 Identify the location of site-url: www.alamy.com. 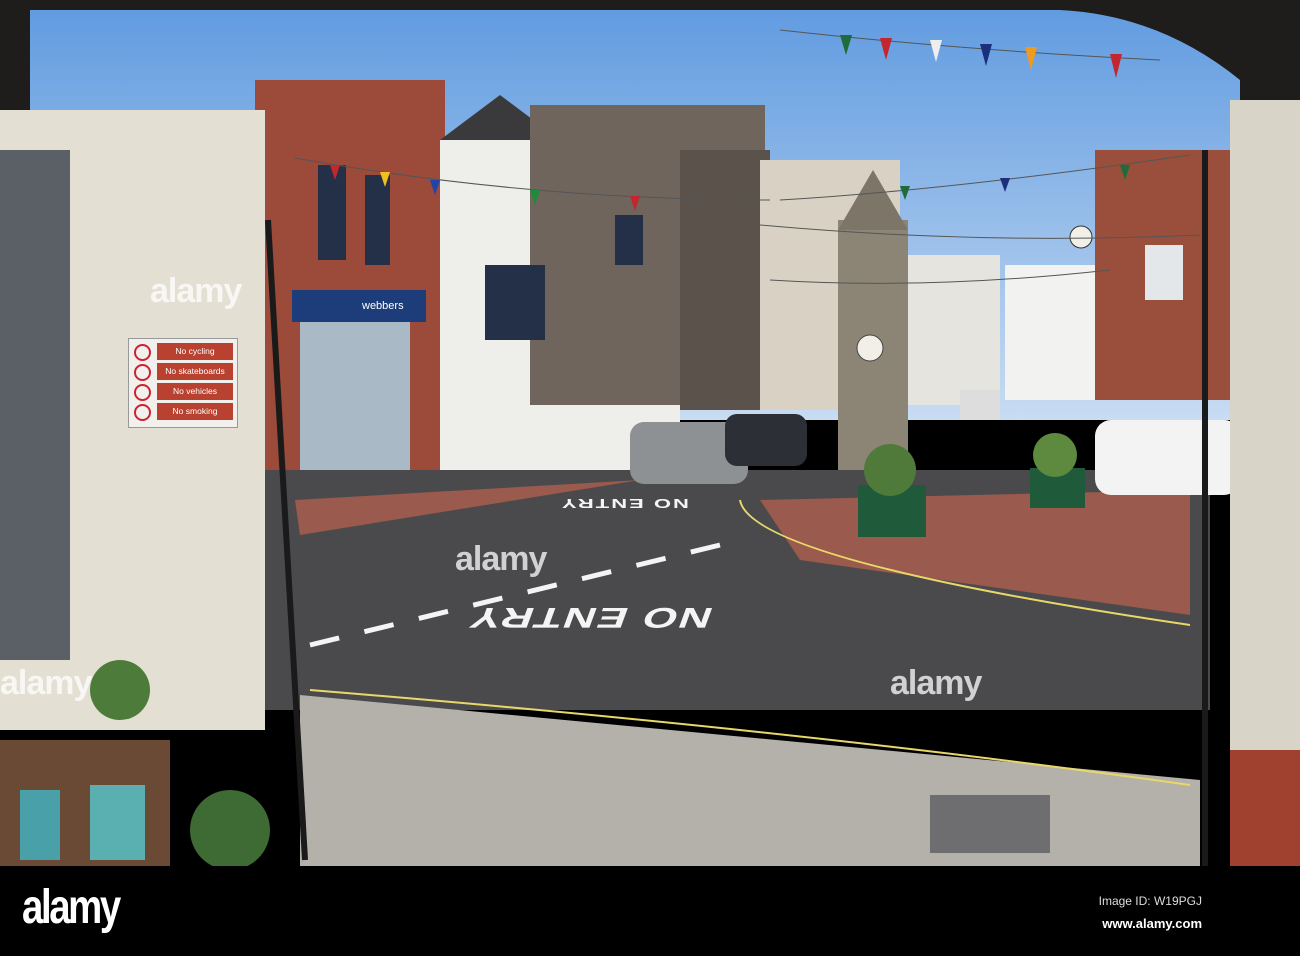
(1152, 923).